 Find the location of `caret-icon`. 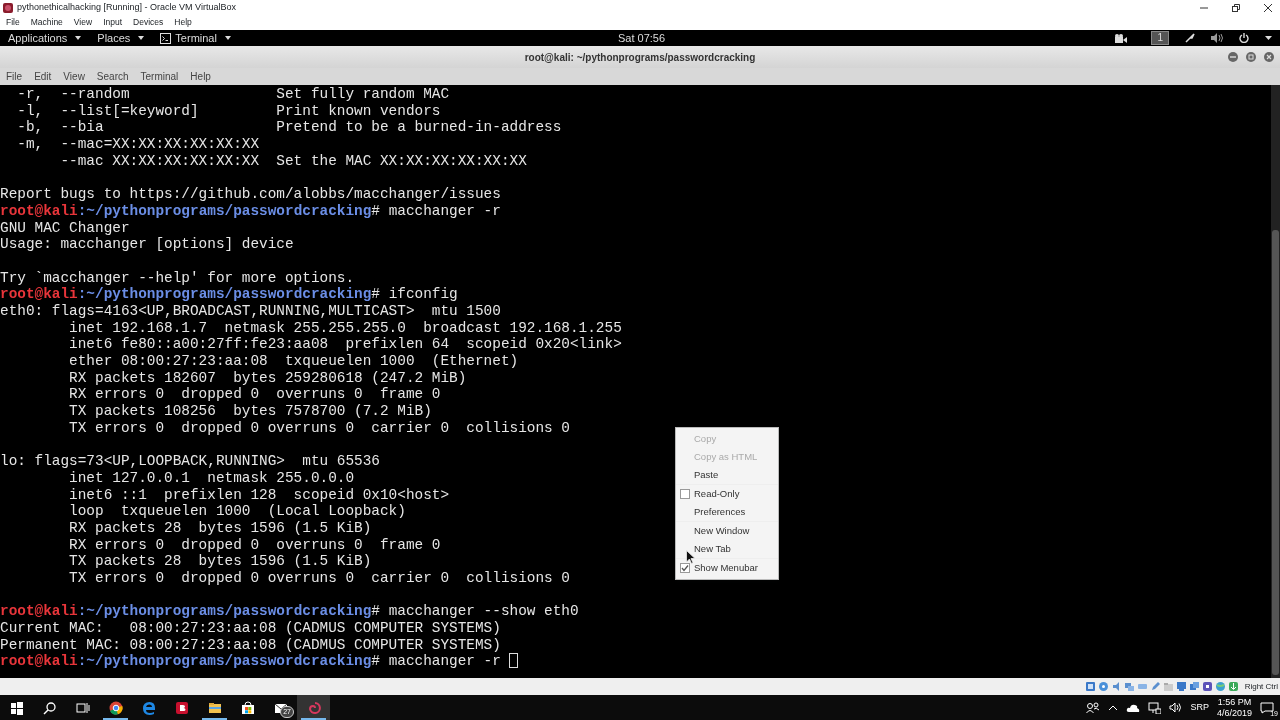

caret-icon is located at coordinates (1268, 38).